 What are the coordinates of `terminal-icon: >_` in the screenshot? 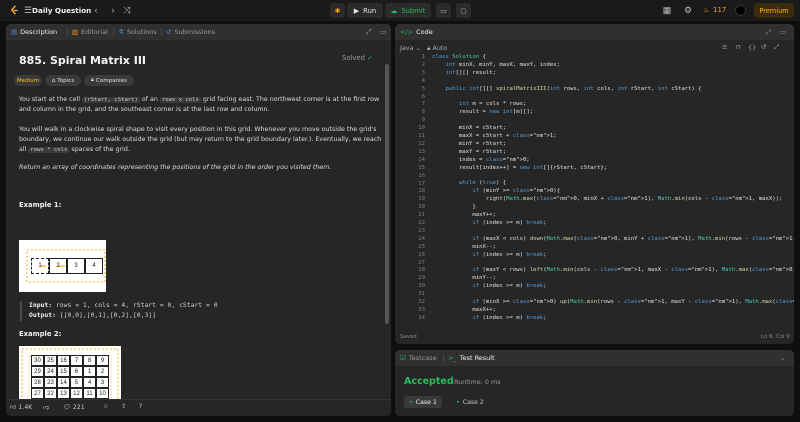 It's located at (452, 358).